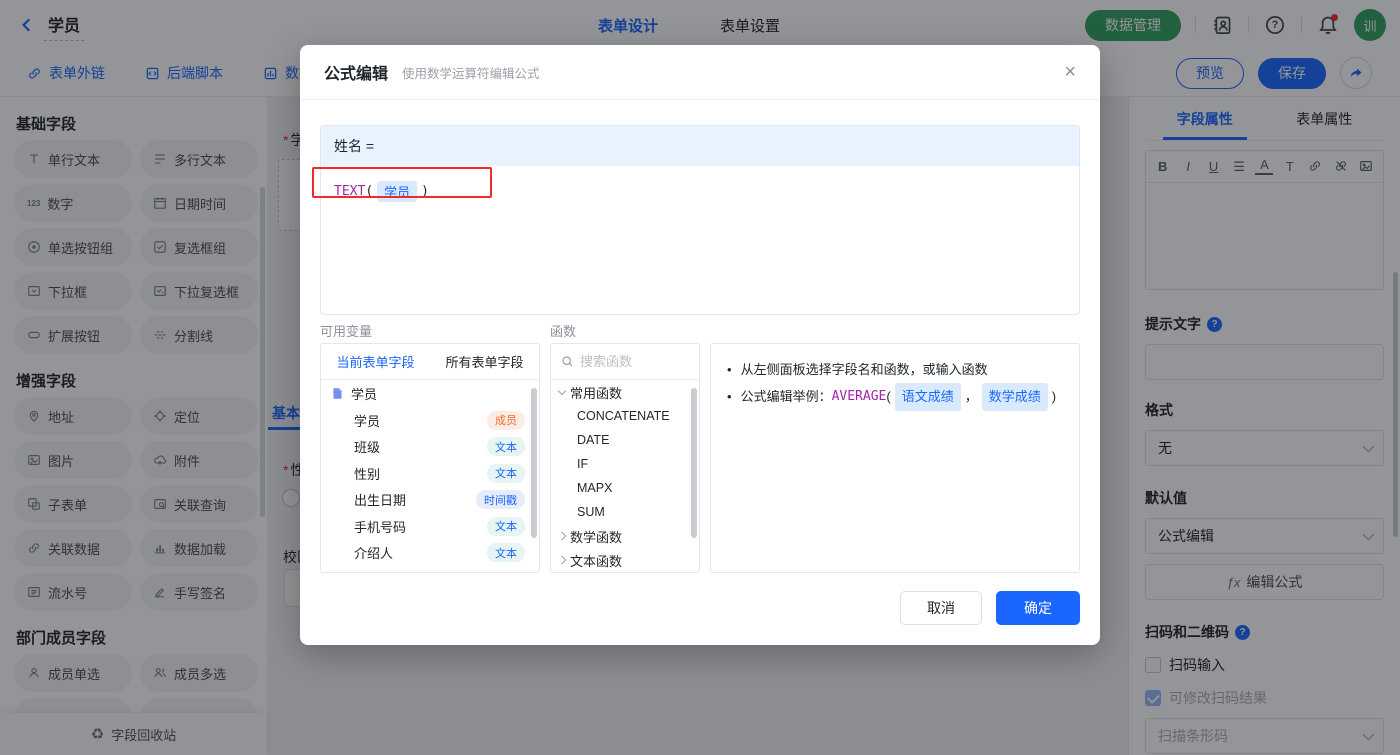 This screenshot has height=755, width=1400. Describe the element at coordinates (700, 220) in the screenshot. I see `formula-editor-area: 姓名 = TEXT ( 学员 )` at that location.